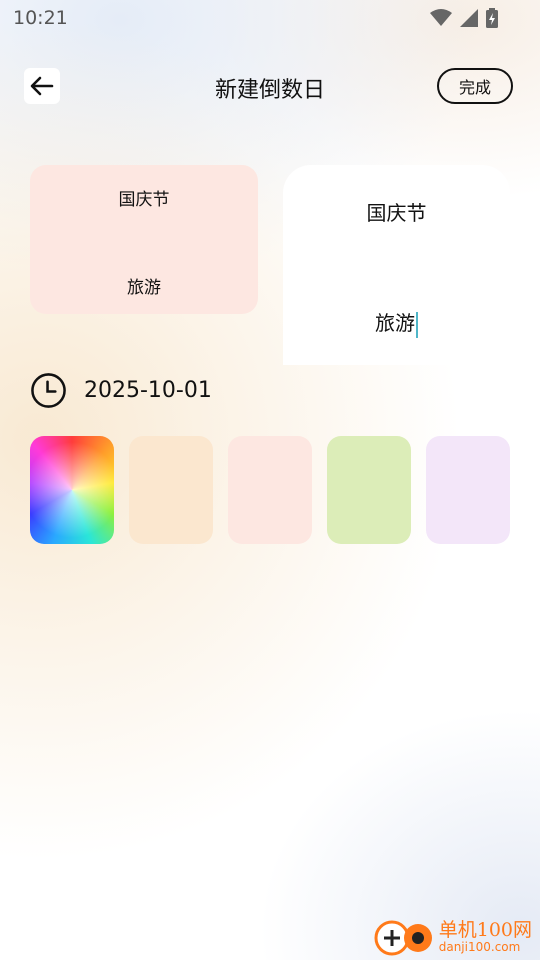 The image size is (540, 960). I want to click on preview-event-name: 国庆节, so click(144, 200).